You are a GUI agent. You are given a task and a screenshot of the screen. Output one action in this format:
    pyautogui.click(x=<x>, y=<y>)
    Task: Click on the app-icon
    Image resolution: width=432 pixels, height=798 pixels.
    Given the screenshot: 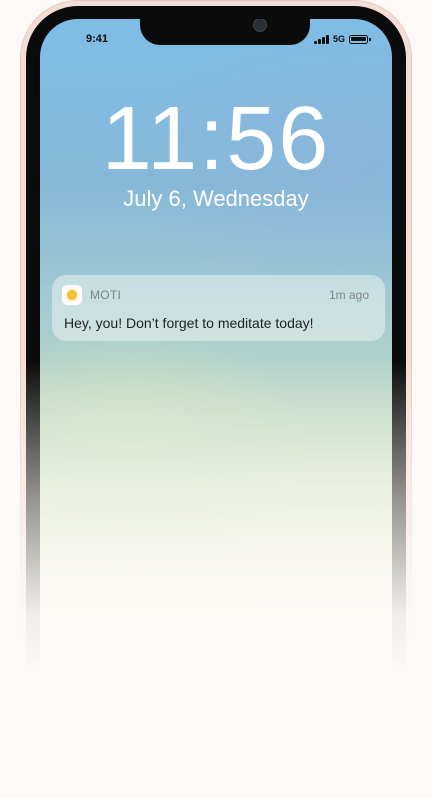 What is the action you would take?
    pyautogui.click(x=72, y=295)
    